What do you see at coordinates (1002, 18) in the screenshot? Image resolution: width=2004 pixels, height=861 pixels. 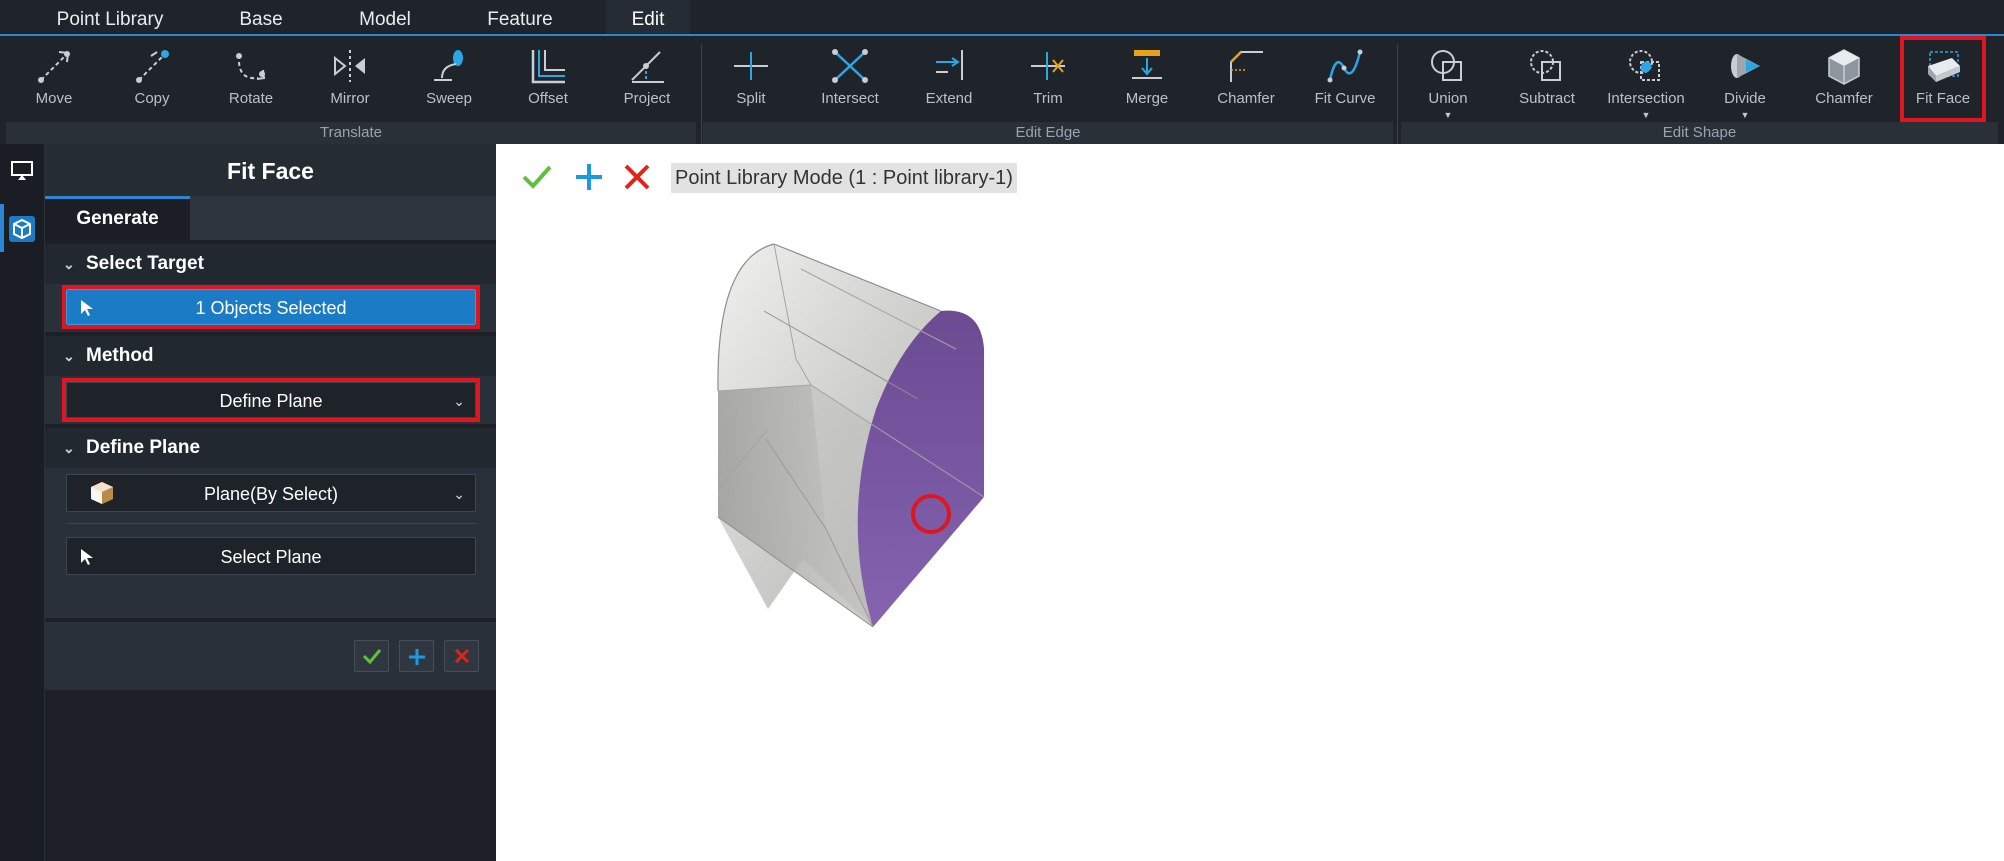 I see `menu-bar: Point Library Base Model Feature Edit` at bounding box center [1002, 18].